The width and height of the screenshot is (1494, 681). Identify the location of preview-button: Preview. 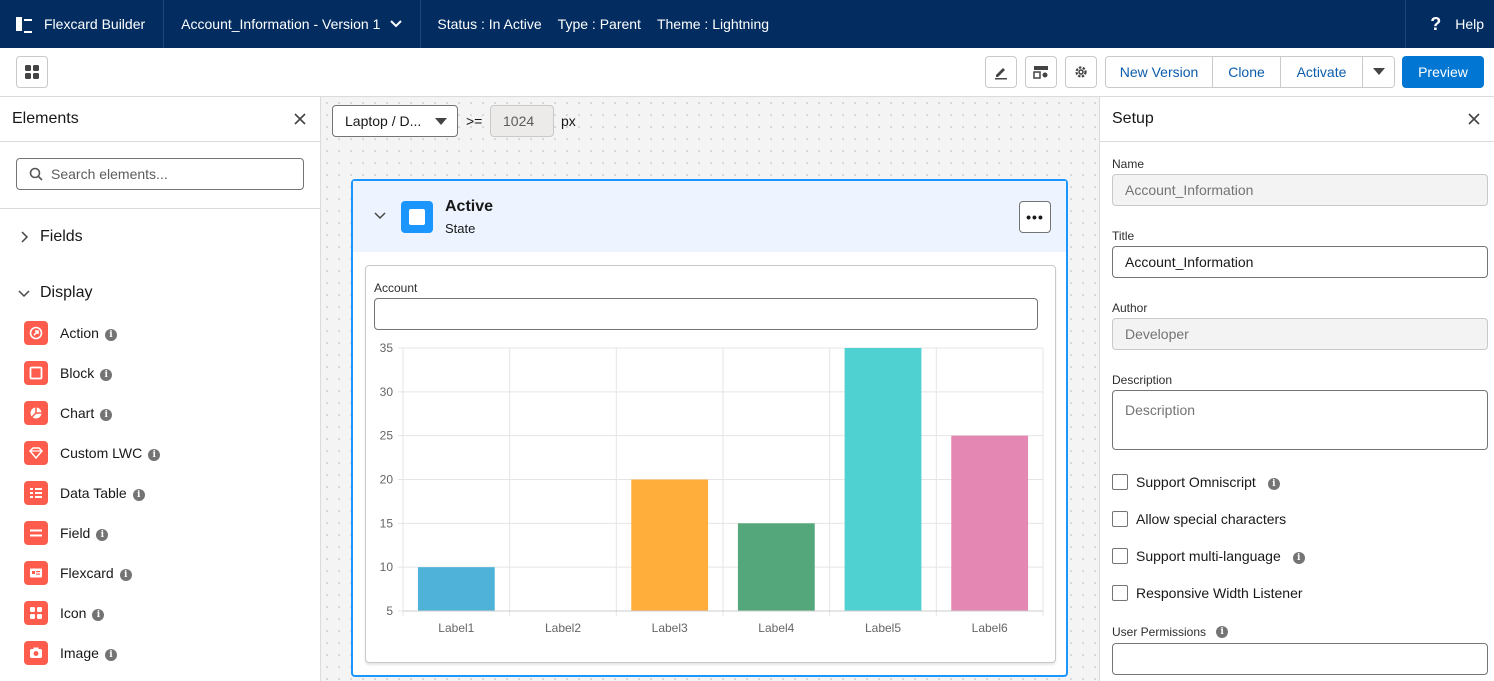
(1443, 72).